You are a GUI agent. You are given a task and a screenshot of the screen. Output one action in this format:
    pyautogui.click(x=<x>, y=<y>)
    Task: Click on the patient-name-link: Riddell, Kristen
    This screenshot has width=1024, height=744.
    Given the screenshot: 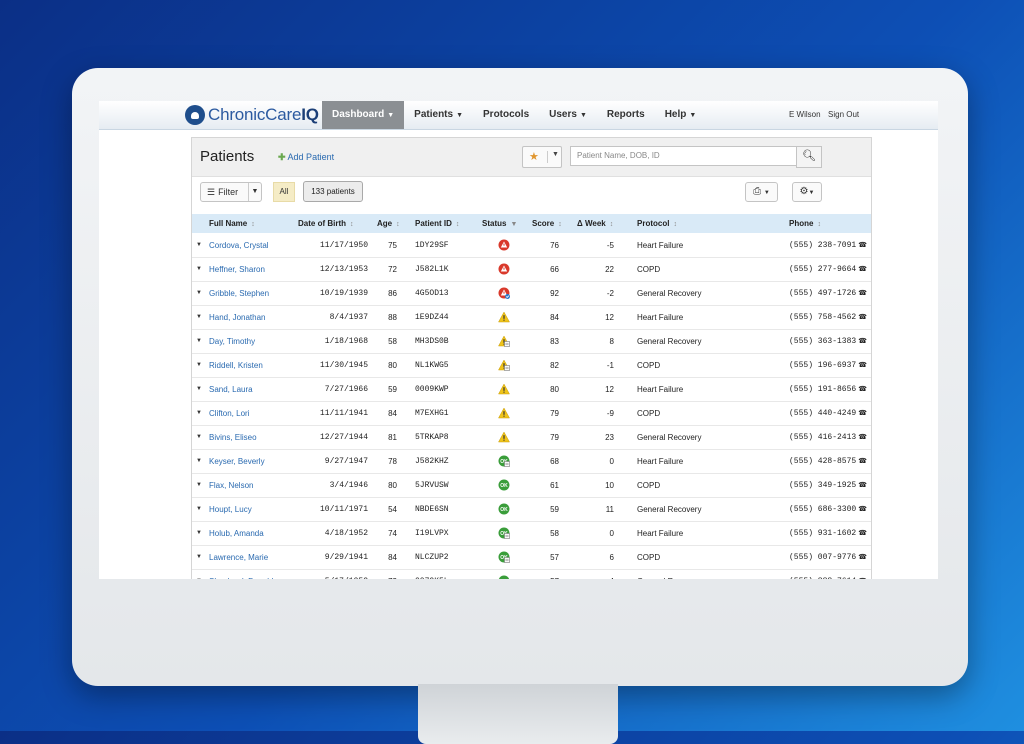 What is the action you would take?
    pyautogui.click(x=251, y=365)
    